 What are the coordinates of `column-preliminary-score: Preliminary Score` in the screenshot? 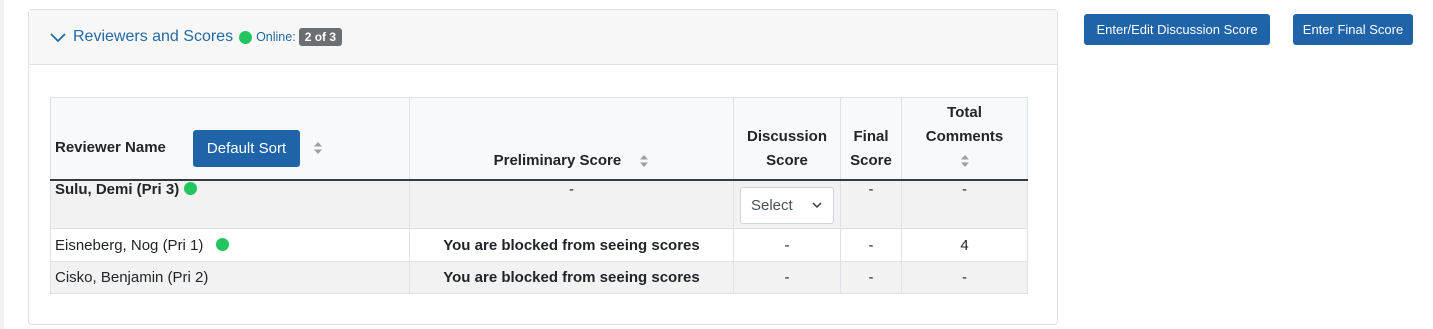 It's located at (571, 139).